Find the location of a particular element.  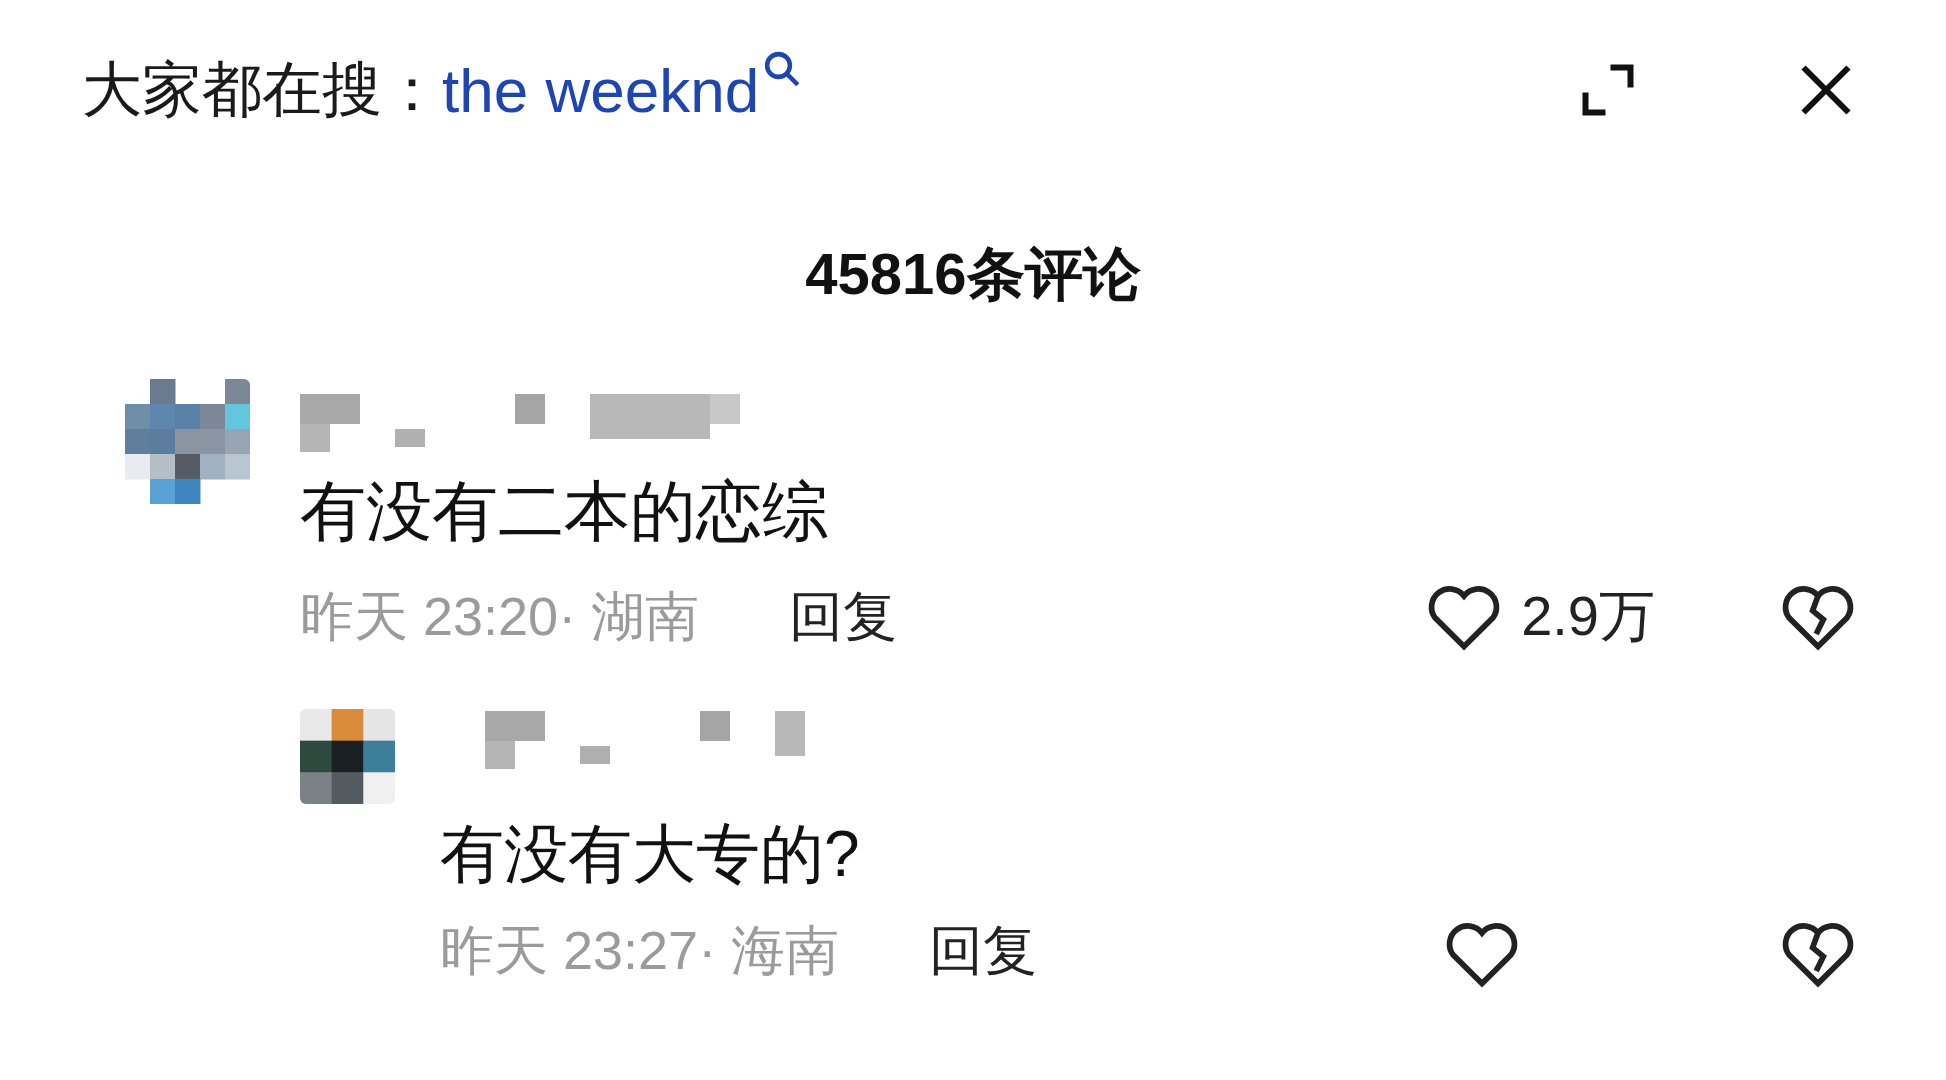

like-count: 2.9万 is located at coordinates (1588, 616).